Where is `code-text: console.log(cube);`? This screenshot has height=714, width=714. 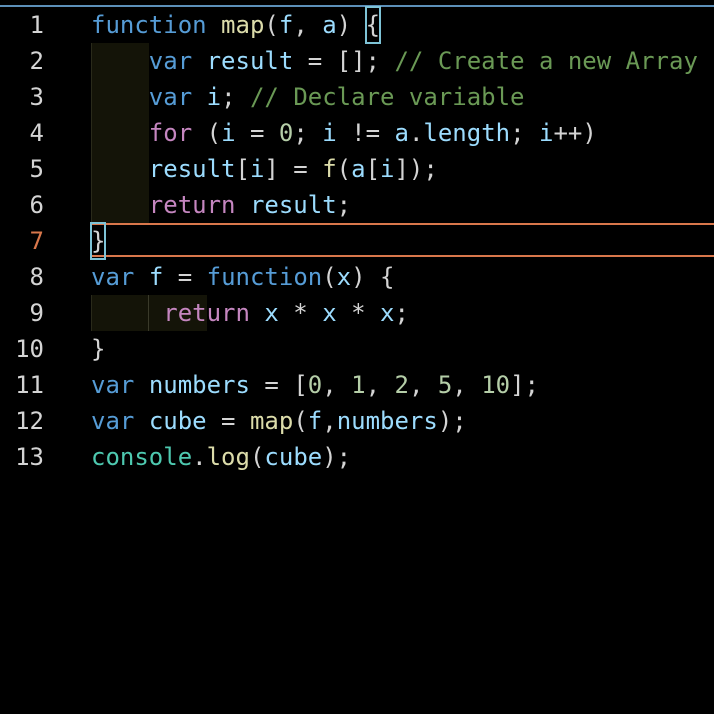
code-text: console.log(cube); is located at coordinates (221, 457).